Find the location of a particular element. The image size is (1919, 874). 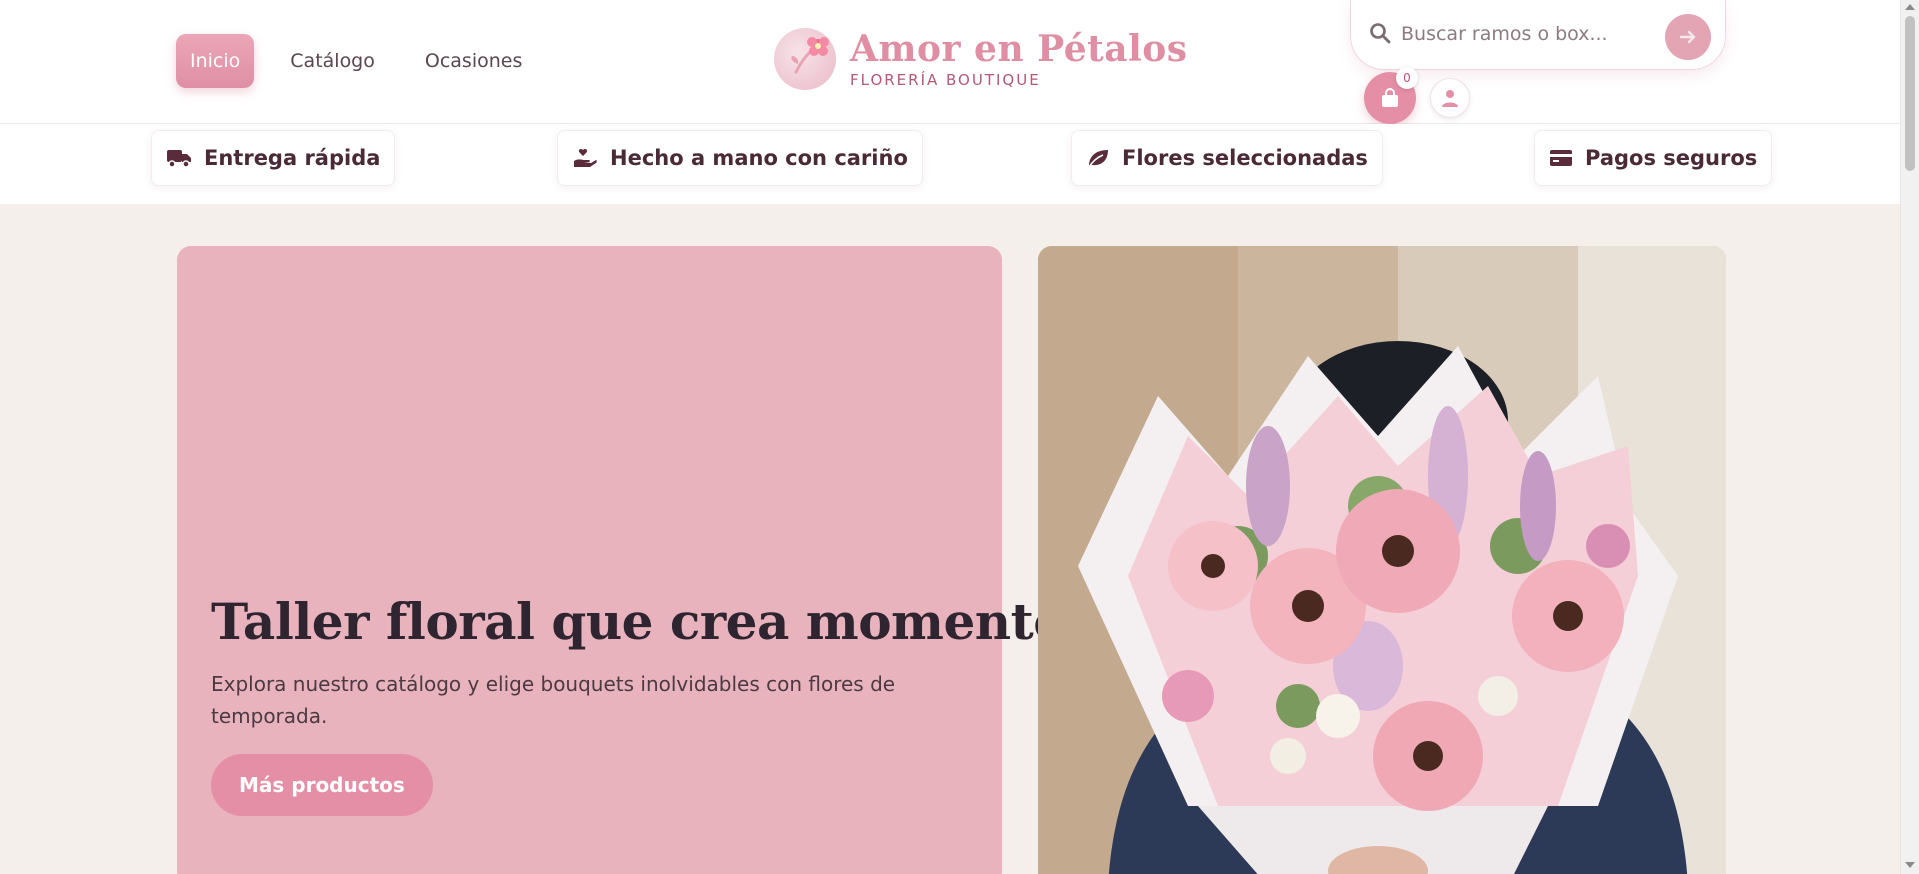

search-submit-button is located at coordinates (1688, 37).